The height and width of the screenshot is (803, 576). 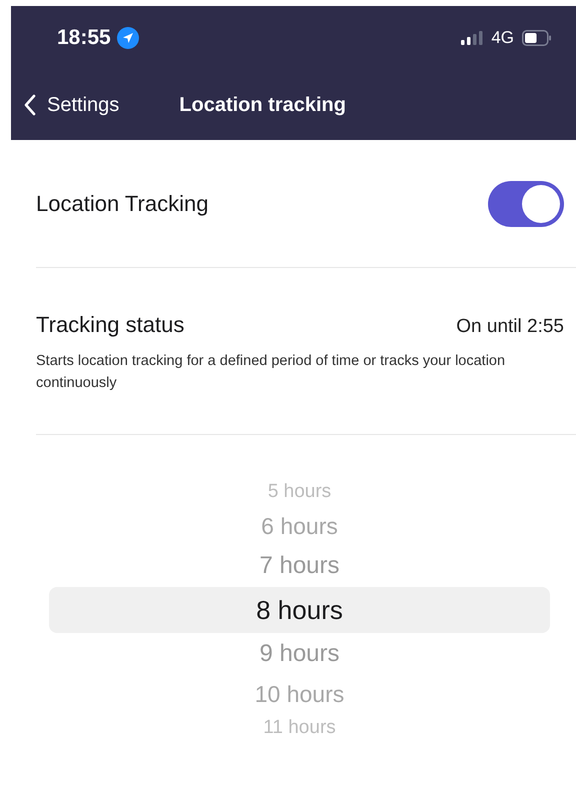 I want to click on picker-option: 10 hours, so click(x=299, y=694).